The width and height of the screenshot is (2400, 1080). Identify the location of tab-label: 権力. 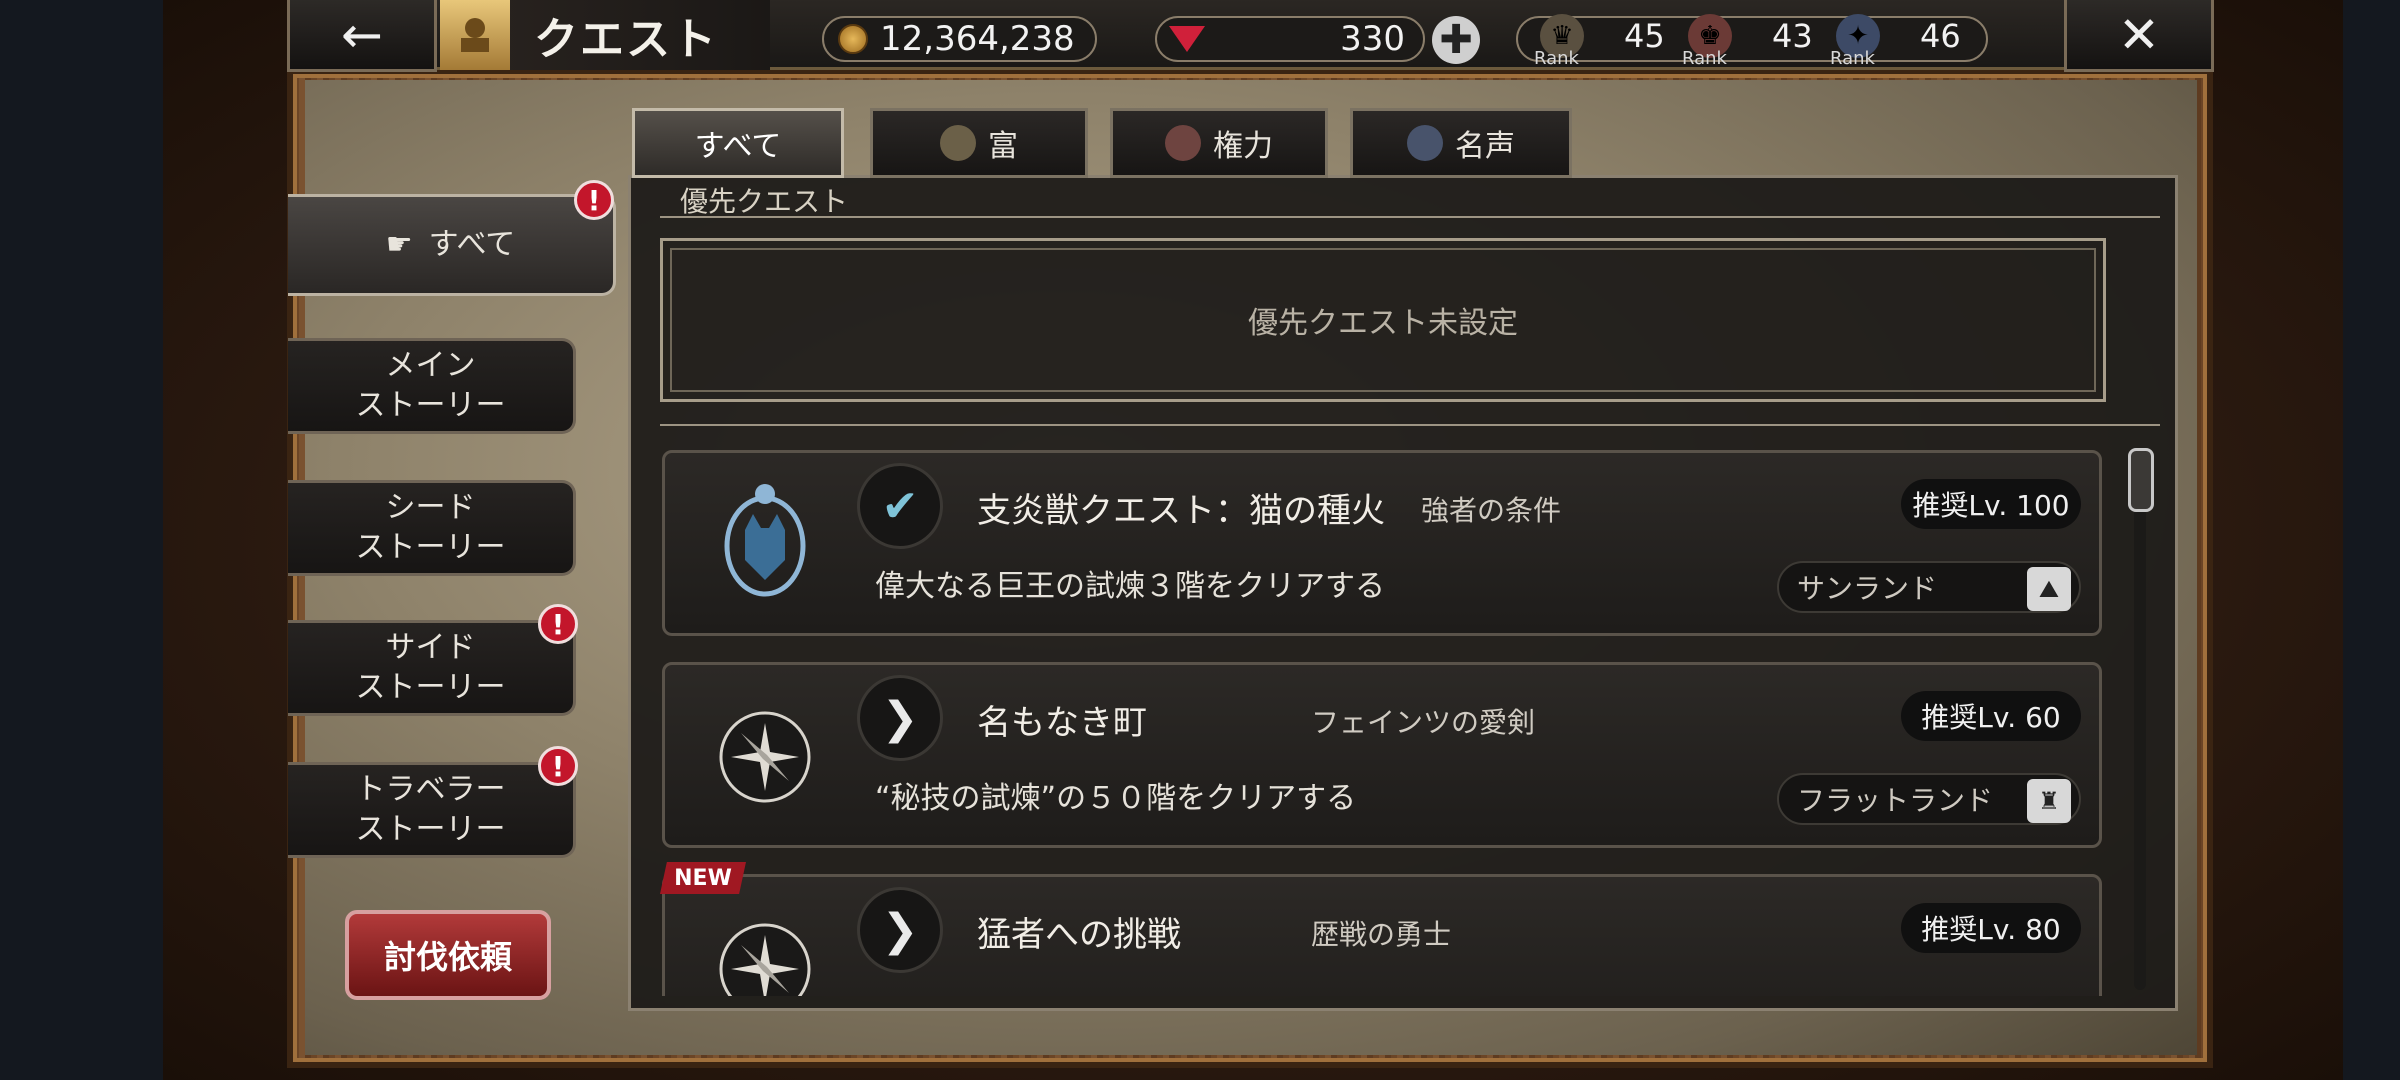
(1243, 146).